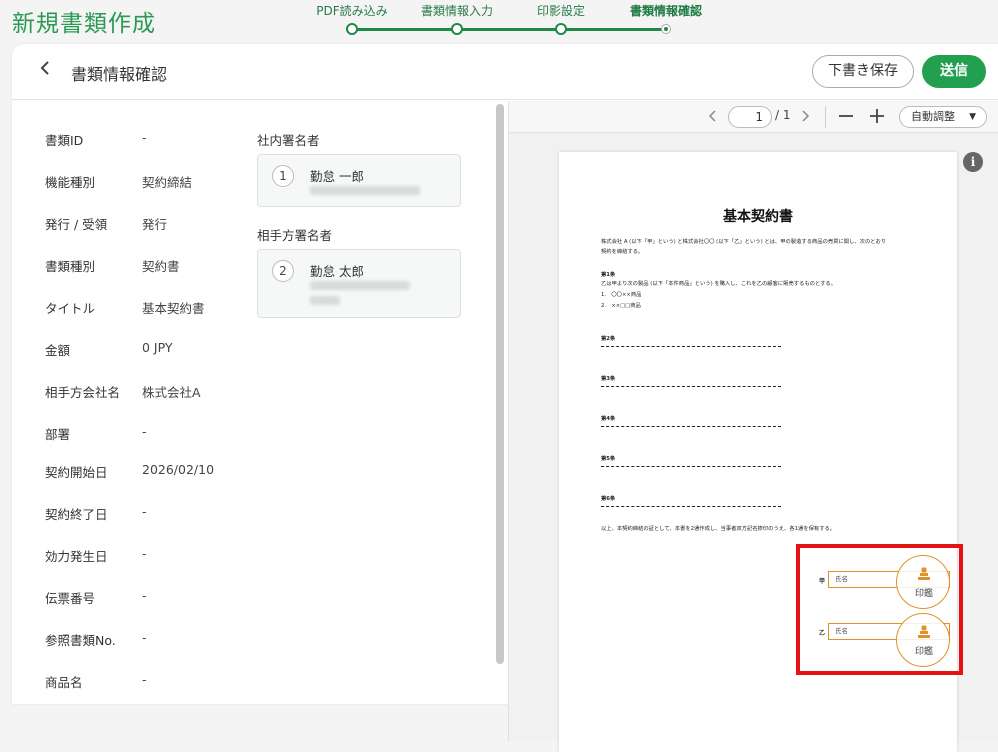 This screenshot has height=752, width=998. I want to click on step-seal-settings: 印影設定, so click(561, 17).